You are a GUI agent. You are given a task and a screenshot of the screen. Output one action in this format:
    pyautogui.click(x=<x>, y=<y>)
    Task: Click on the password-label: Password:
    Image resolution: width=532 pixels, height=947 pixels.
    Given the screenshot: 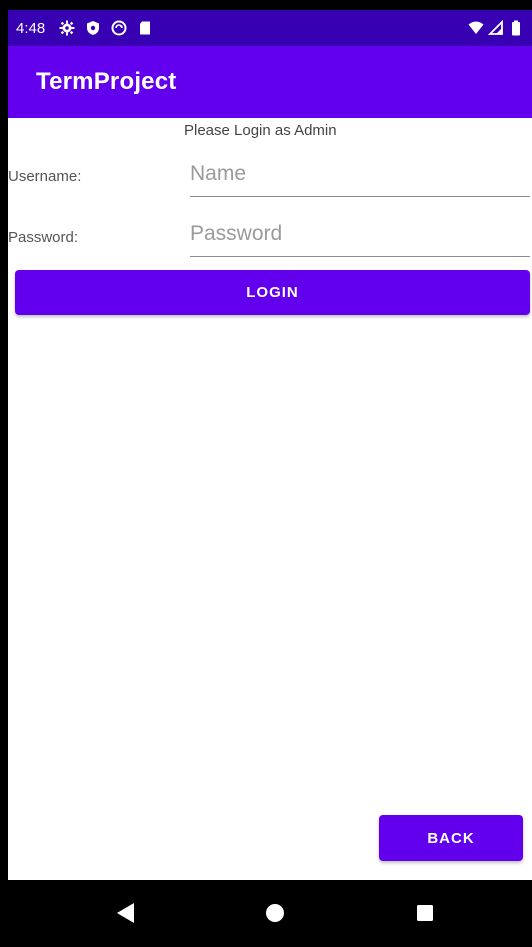 What is the action you would take?
    pyautogui.click(x=43, y=237)
    